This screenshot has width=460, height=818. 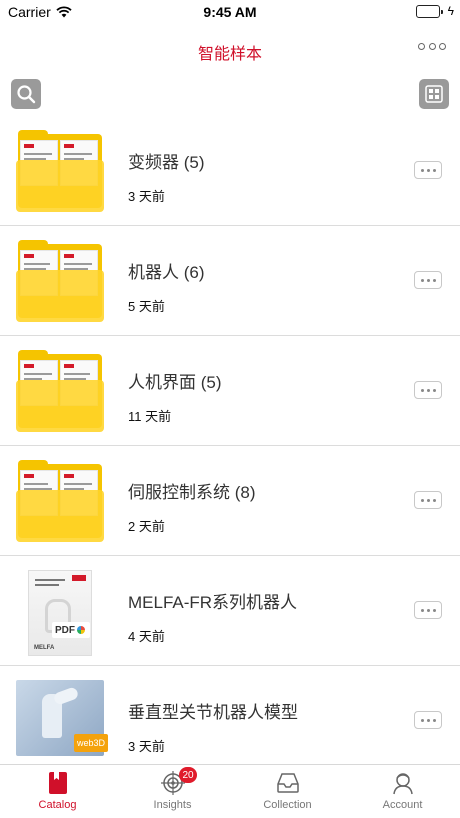 What do you see at coordinates (402, 805) in the screenshot?
I see `tab-label: Account` at bounding box center [402, 805].